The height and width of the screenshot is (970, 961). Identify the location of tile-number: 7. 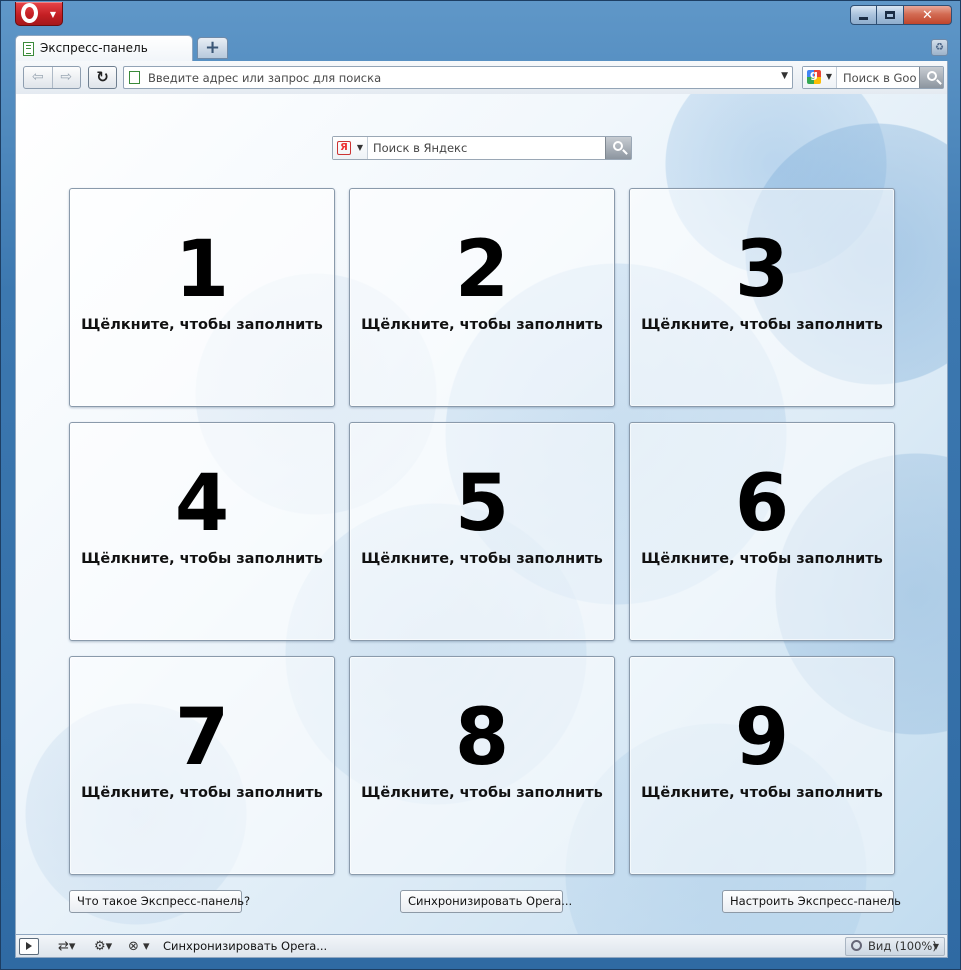
(202, 738).